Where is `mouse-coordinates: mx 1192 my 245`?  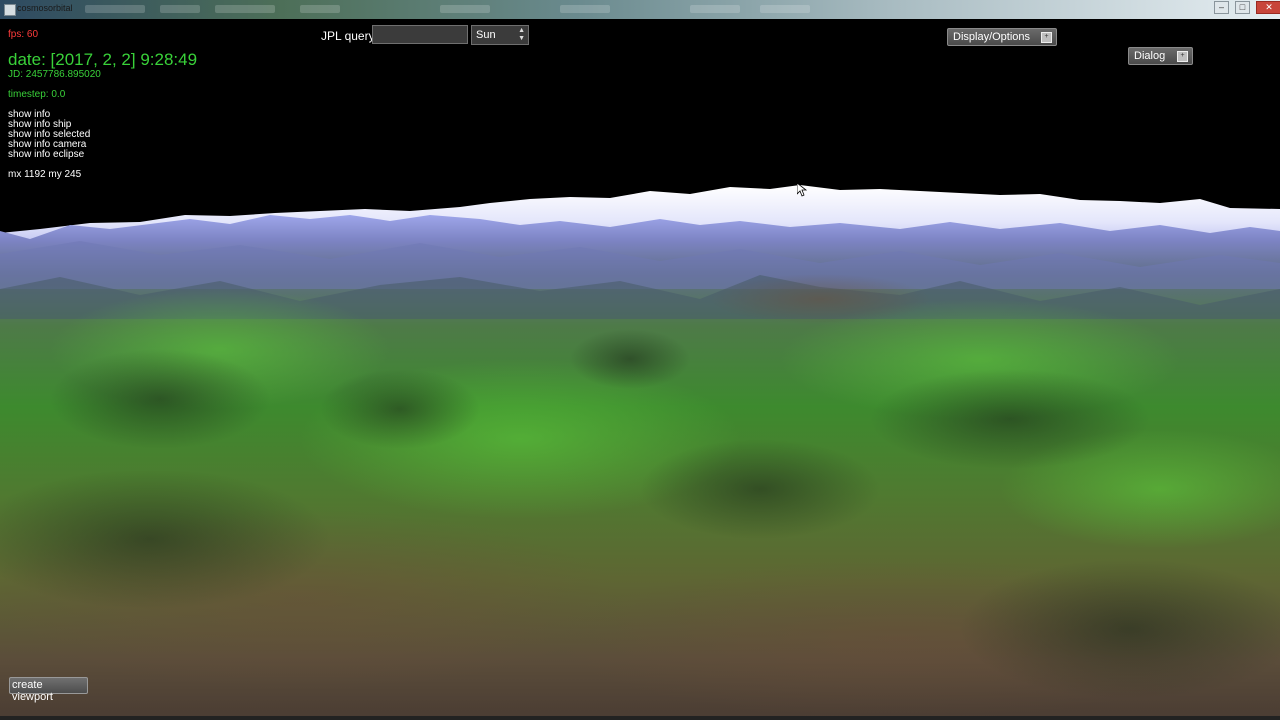 mouse-coordinates: mx 1192 my 245 is located at coordinates (45, 174).